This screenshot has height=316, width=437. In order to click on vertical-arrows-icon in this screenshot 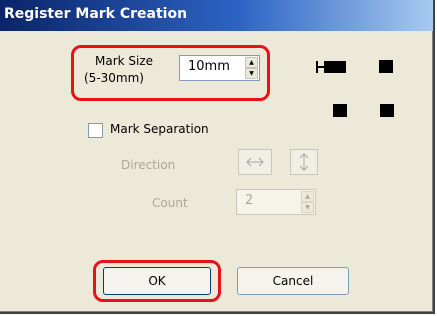, I will do `click(304, 162)`.